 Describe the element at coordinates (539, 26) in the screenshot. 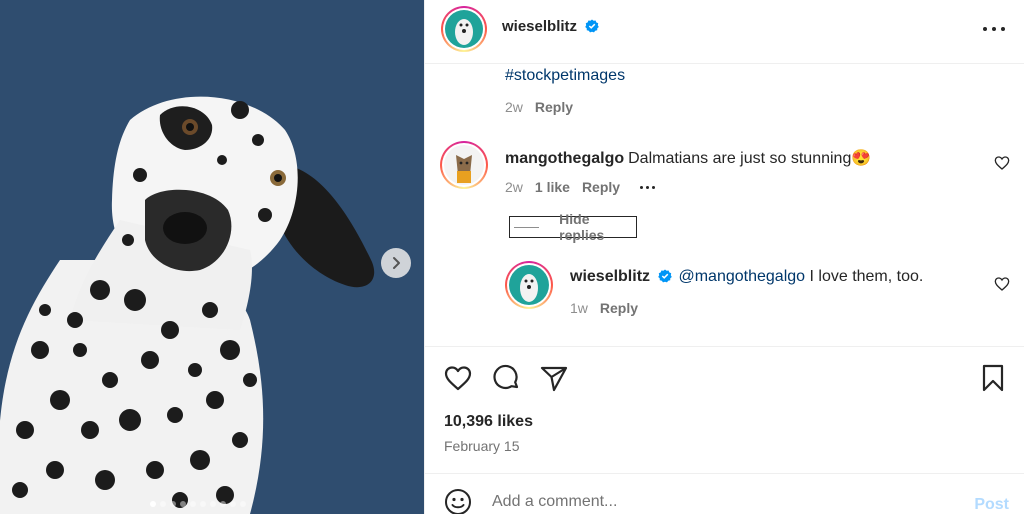

I see `author-username: wieselblitz` at that location.